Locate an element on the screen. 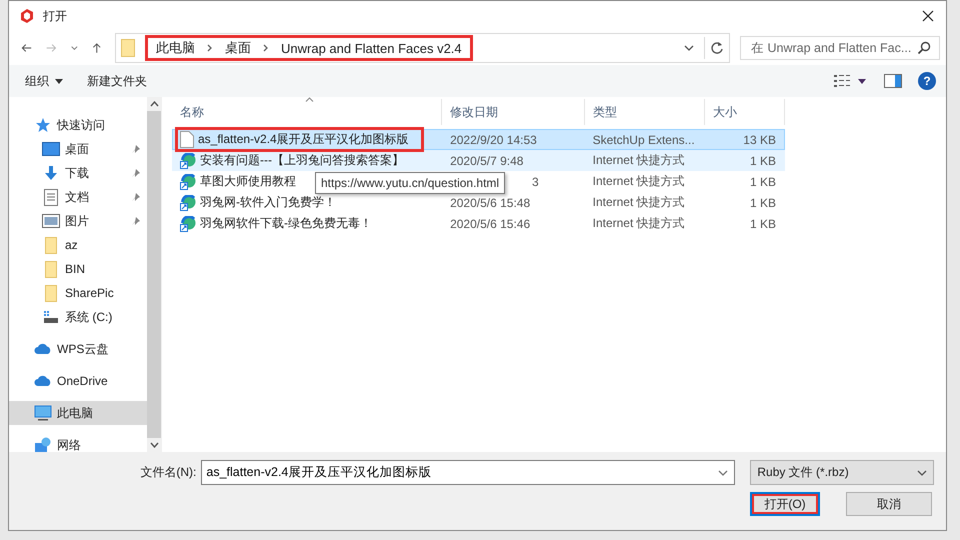 The height and width of the screenshot is (540, 960). network-icon is located at coordinates (43, 445).